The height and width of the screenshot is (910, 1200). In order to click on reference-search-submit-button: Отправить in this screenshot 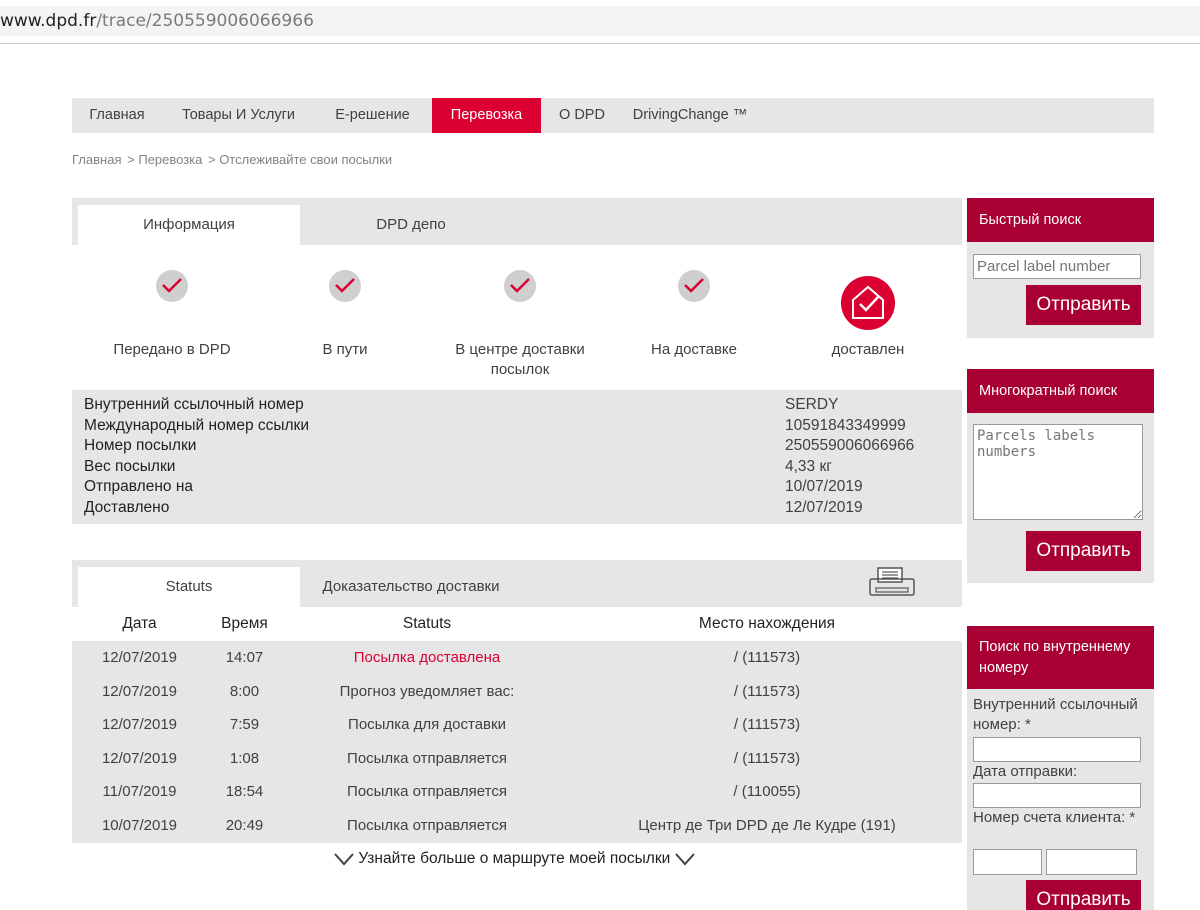, I will do `click(1083, 895)`.